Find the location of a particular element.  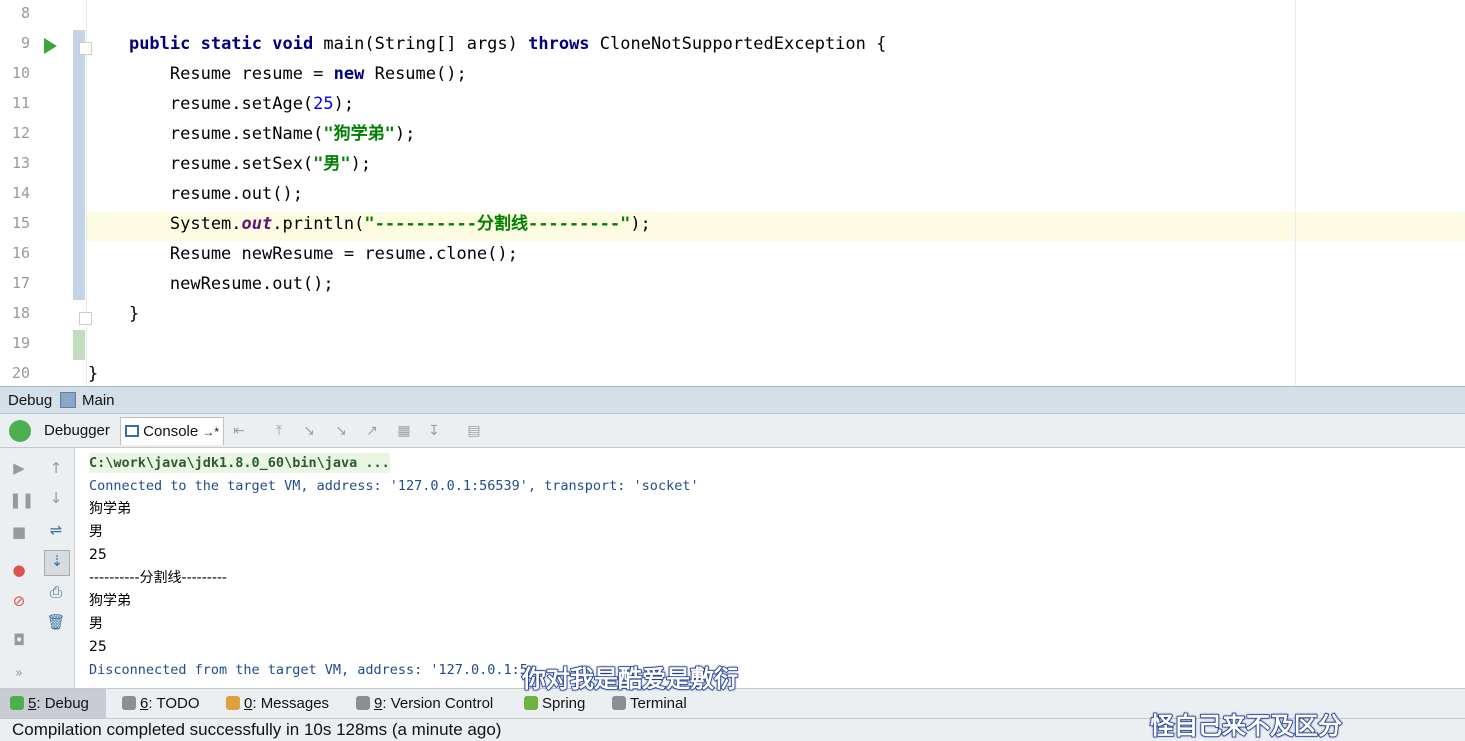

code-token: 25 is located at coordinates (323, 104).